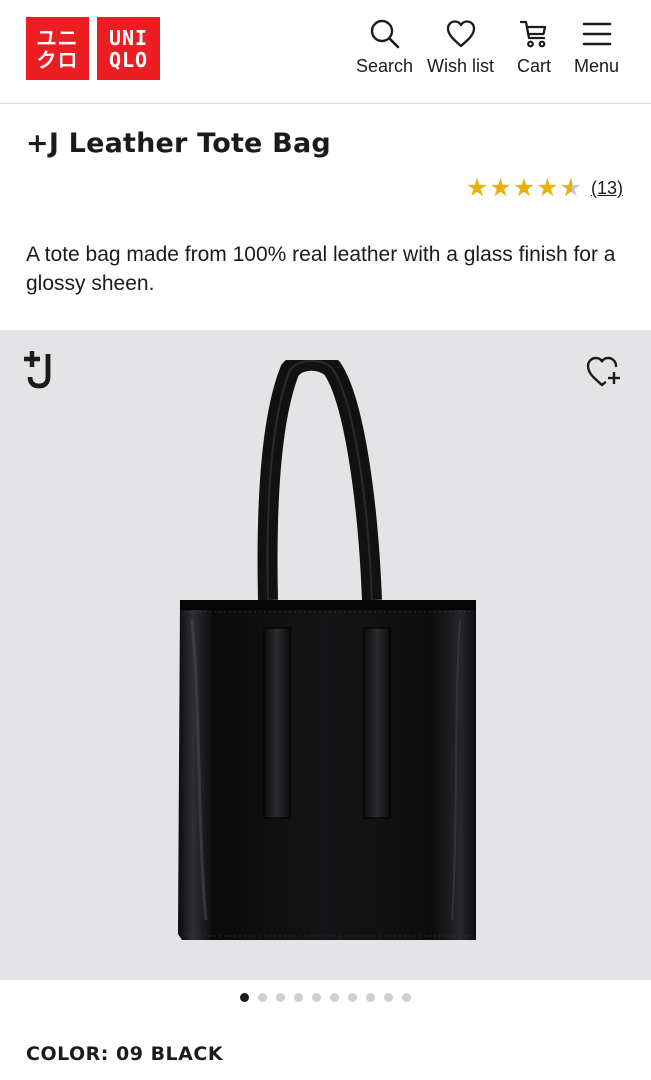  I want to click on heart-icon, so click(460, 34).